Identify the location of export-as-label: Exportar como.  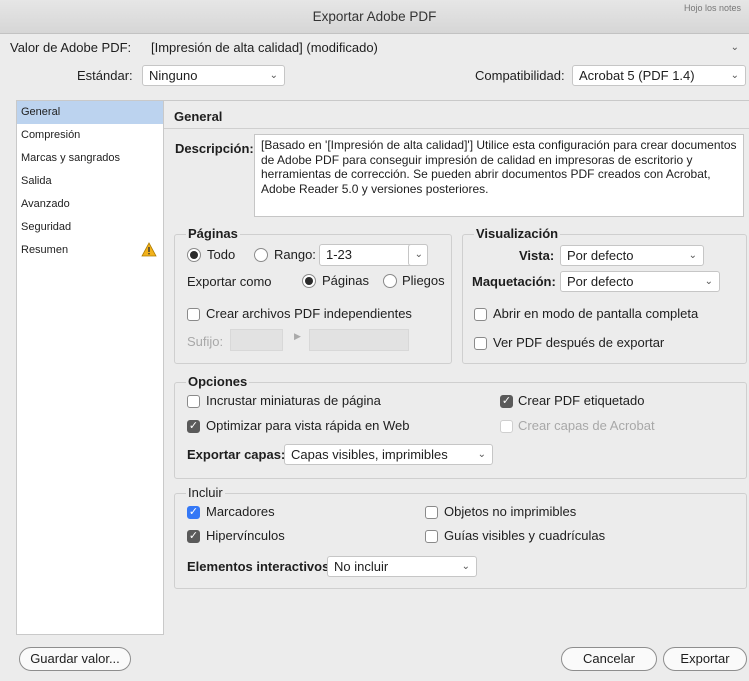
(229, 281).